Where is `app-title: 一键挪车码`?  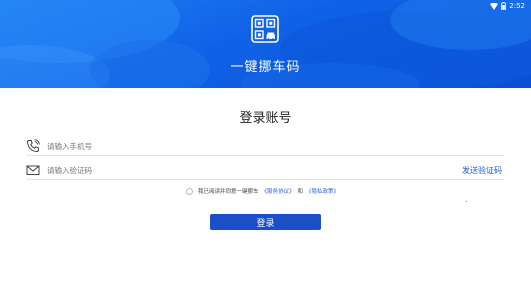 app-title: 一键挪车码 is located at coordinates (265, 67).